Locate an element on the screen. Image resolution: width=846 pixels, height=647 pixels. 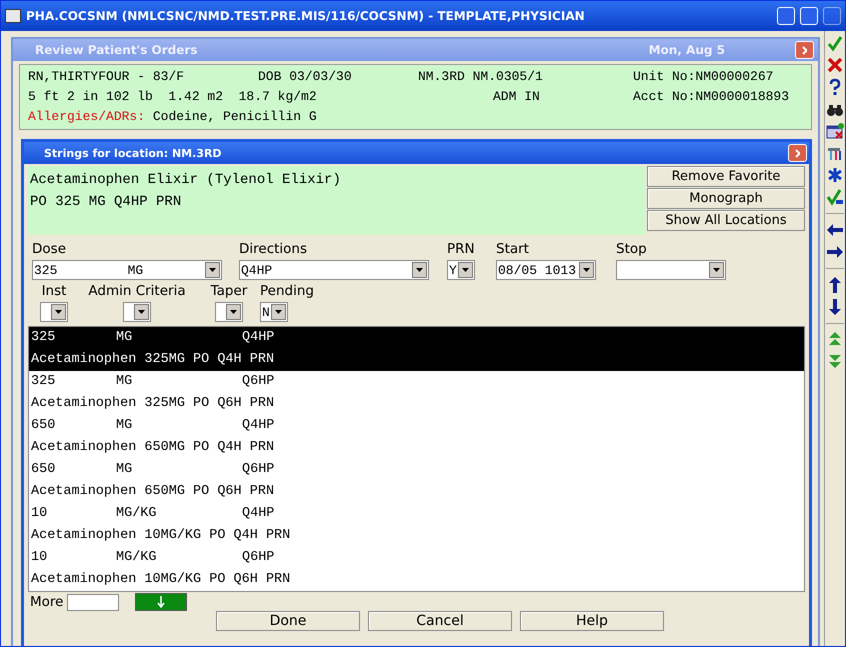
more-button is located at coordinates (161, 602).